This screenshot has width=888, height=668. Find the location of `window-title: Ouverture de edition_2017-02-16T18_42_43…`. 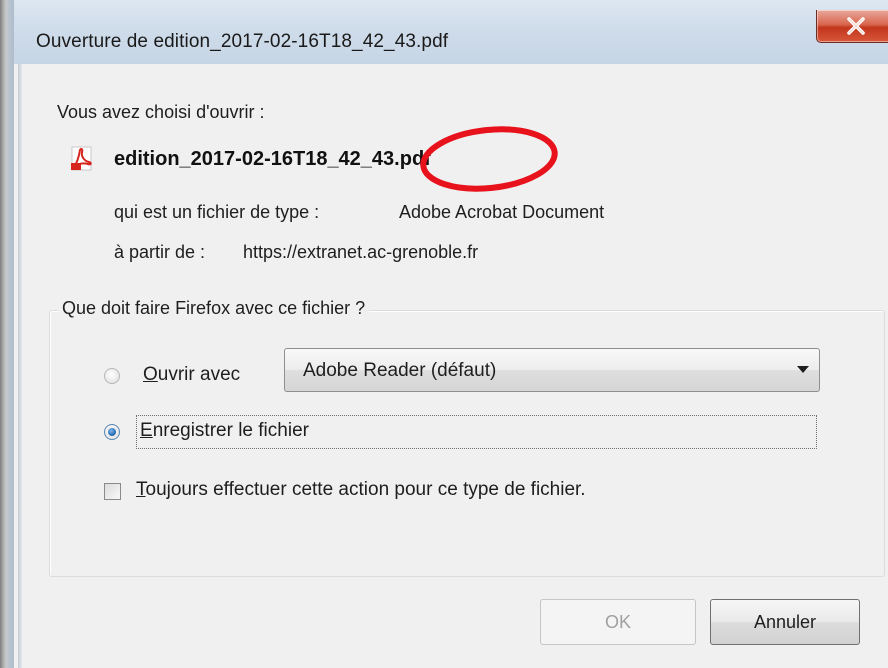

window-title: Ouverture de edition_2017-02-16T18_42_43… is located at coordinates (242, 41).